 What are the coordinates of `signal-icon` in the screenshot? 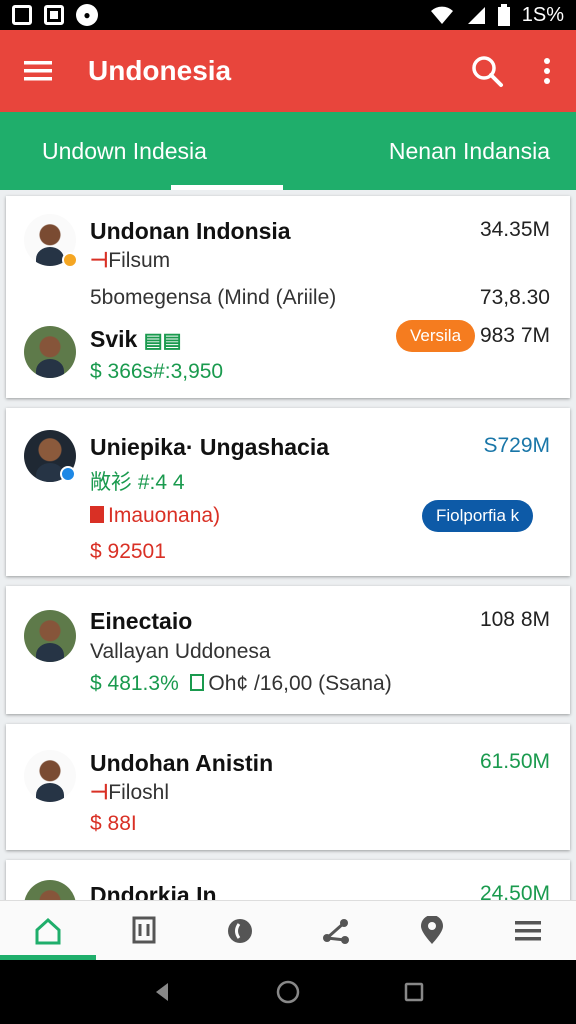 It's located at (476, 15).